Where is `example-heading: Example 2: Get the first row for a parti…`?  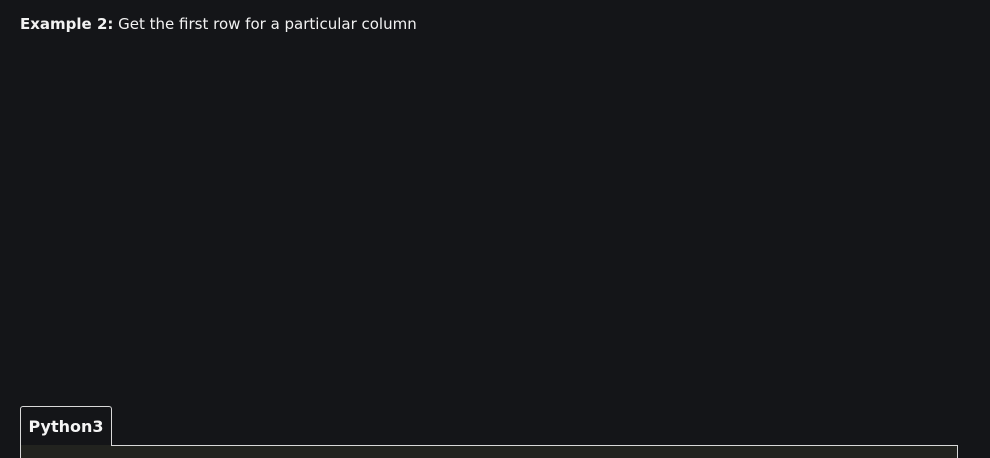
example-heading: Example 2: Get the first row for a parti… is located at coordinates (218, 24).